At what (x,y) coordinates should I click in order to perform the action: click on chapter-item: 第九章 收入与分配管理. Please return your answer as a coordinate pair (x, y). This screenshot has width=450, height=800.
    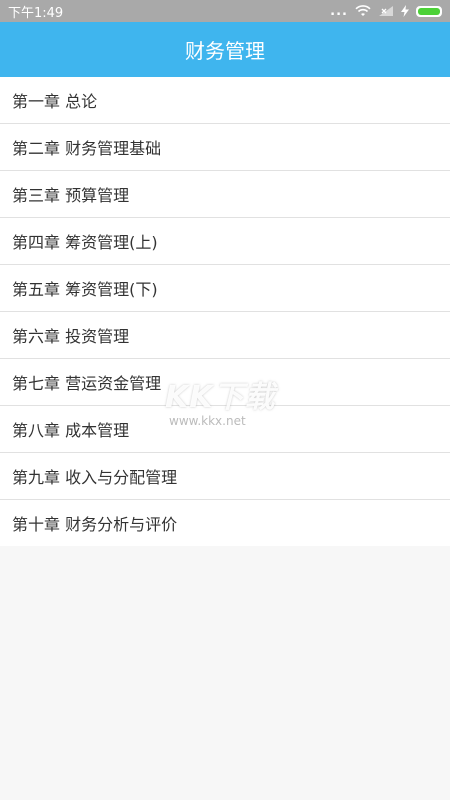
    Looking at the image, I should click on (225, 476).